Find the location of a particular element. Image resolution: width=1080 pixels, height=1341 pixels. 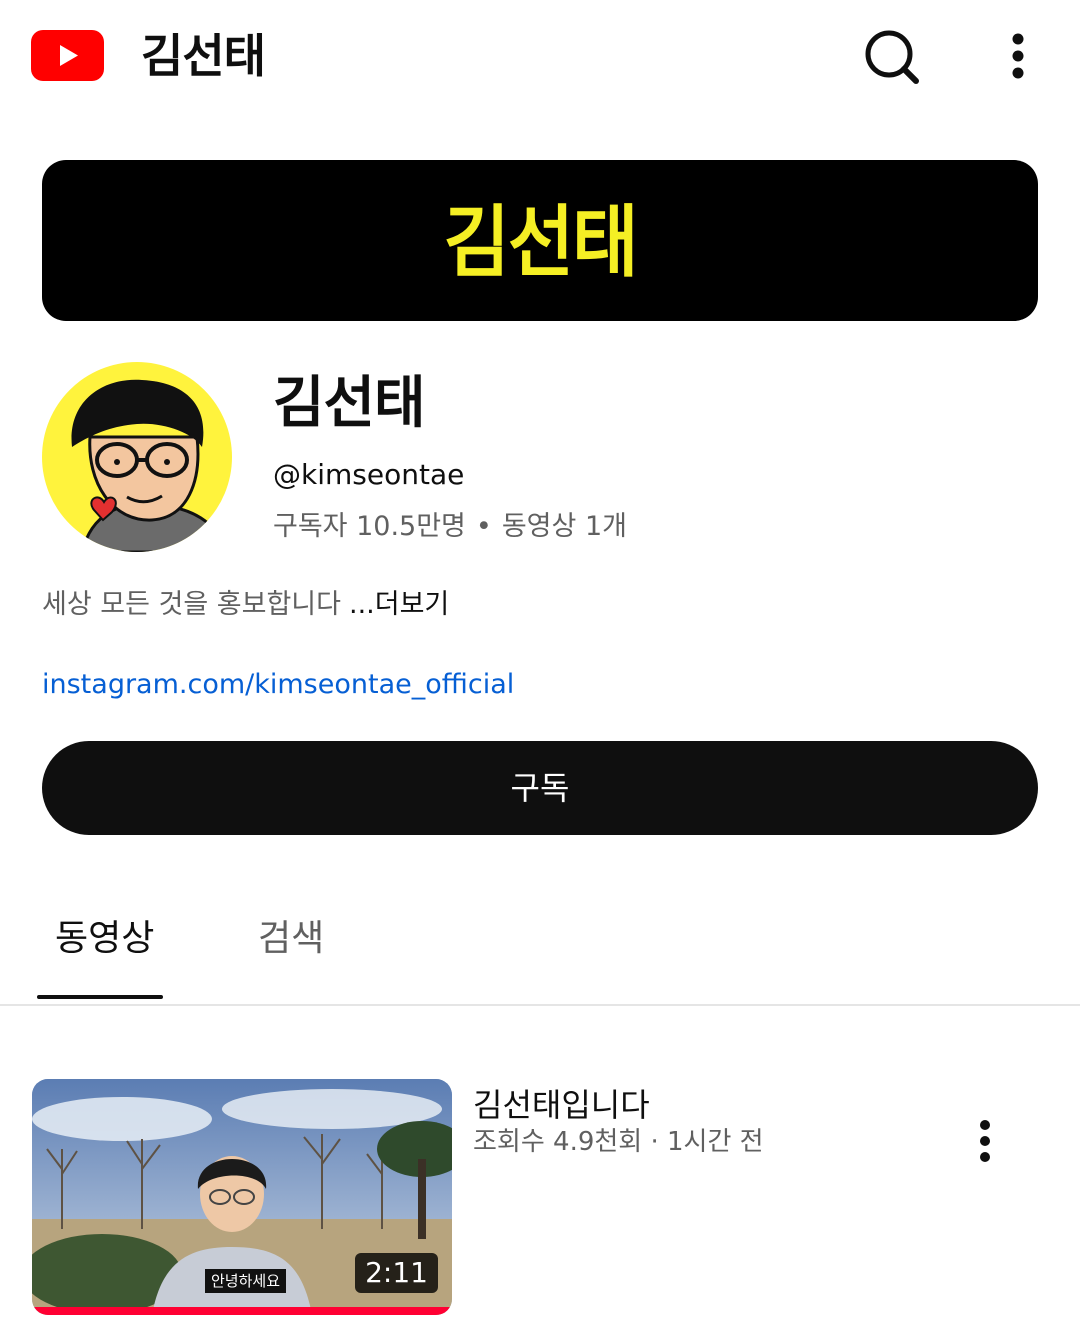

channel-stats: 구독자 10.5만명 • 동영상 1개 is located at coordinates (450, 527).